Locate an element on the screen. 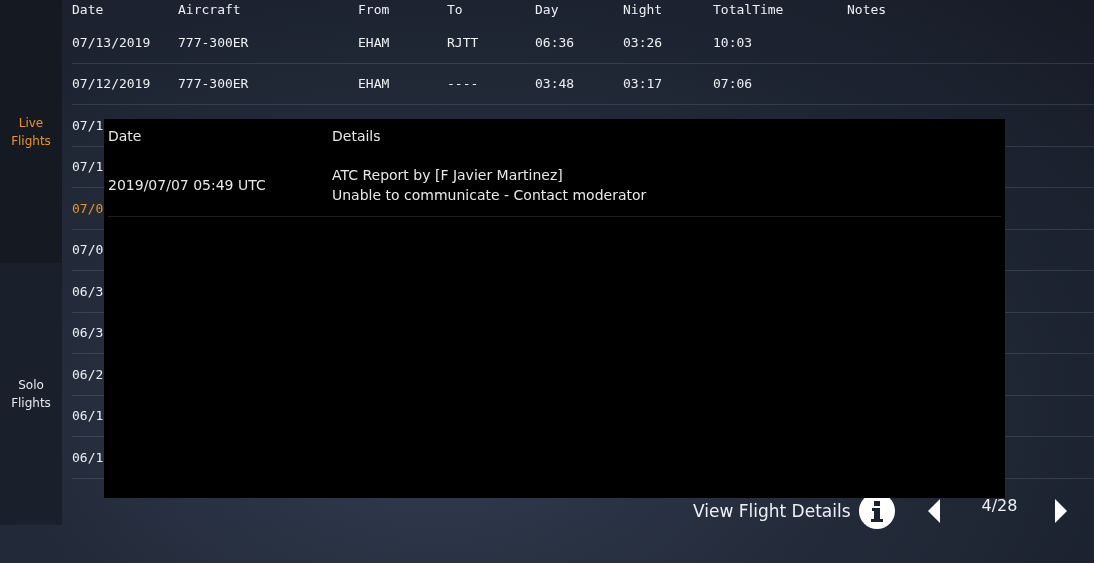 The width and height of the screenshot is (1094, 563). next-page-arrow-icon is located at coordinates (1060, 510).